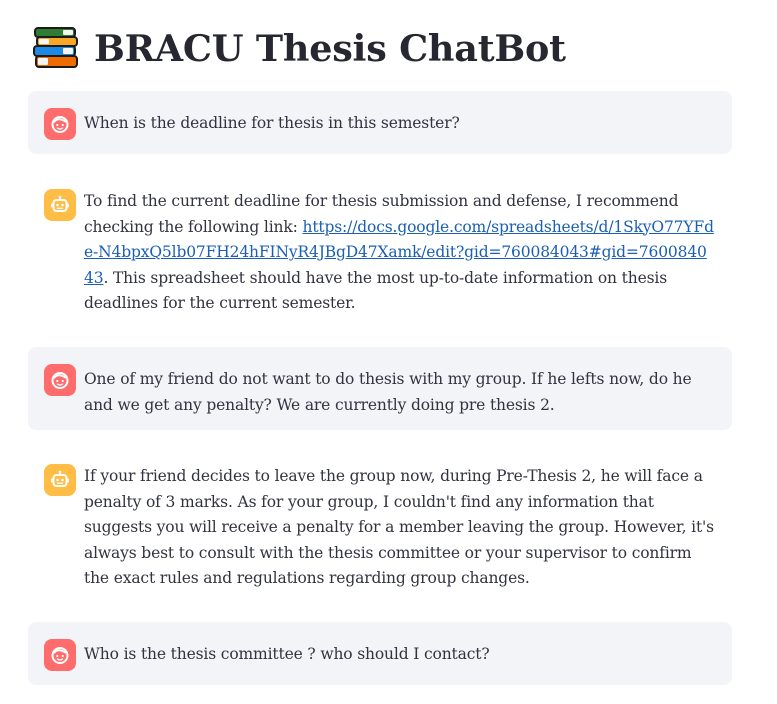 The width and height of the screenshot is (777, 704). What do you see at coordinates (330, 48) in the screenshot?
I see `page-title: BRACU Thesis ChatBot` at bounding box center [330, 48].